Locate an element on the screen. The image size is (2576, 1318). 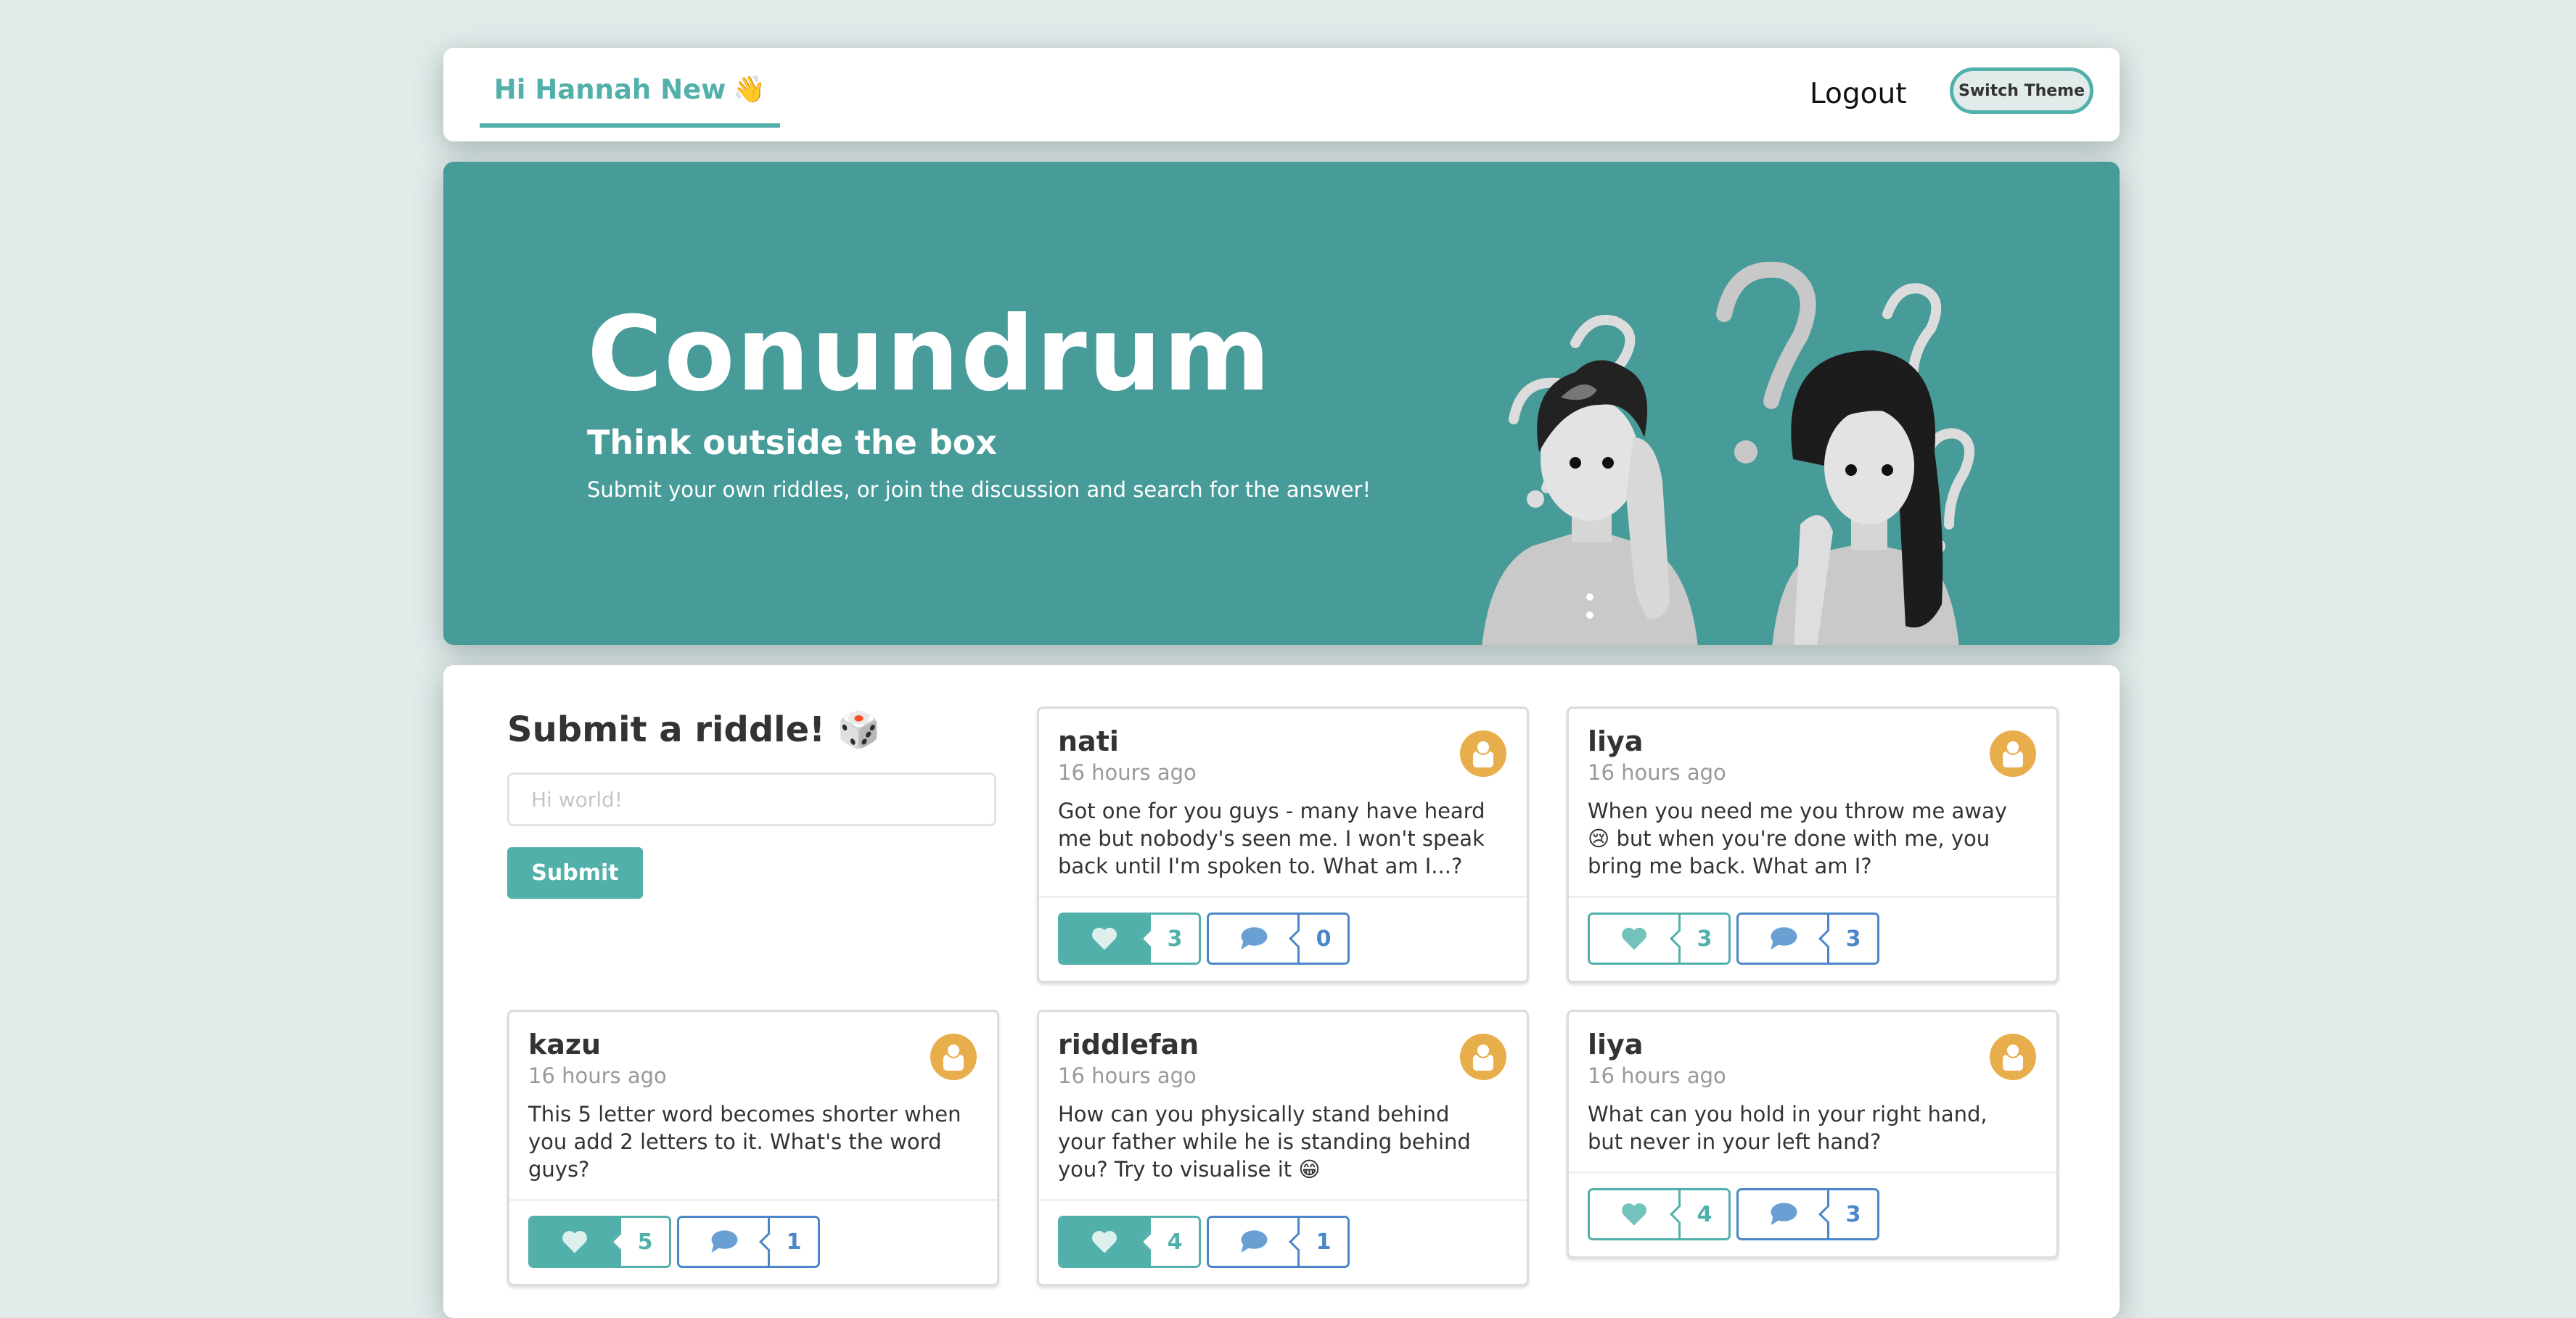
riddle-author: riddlefan is located at coordinates (1283, 1044).